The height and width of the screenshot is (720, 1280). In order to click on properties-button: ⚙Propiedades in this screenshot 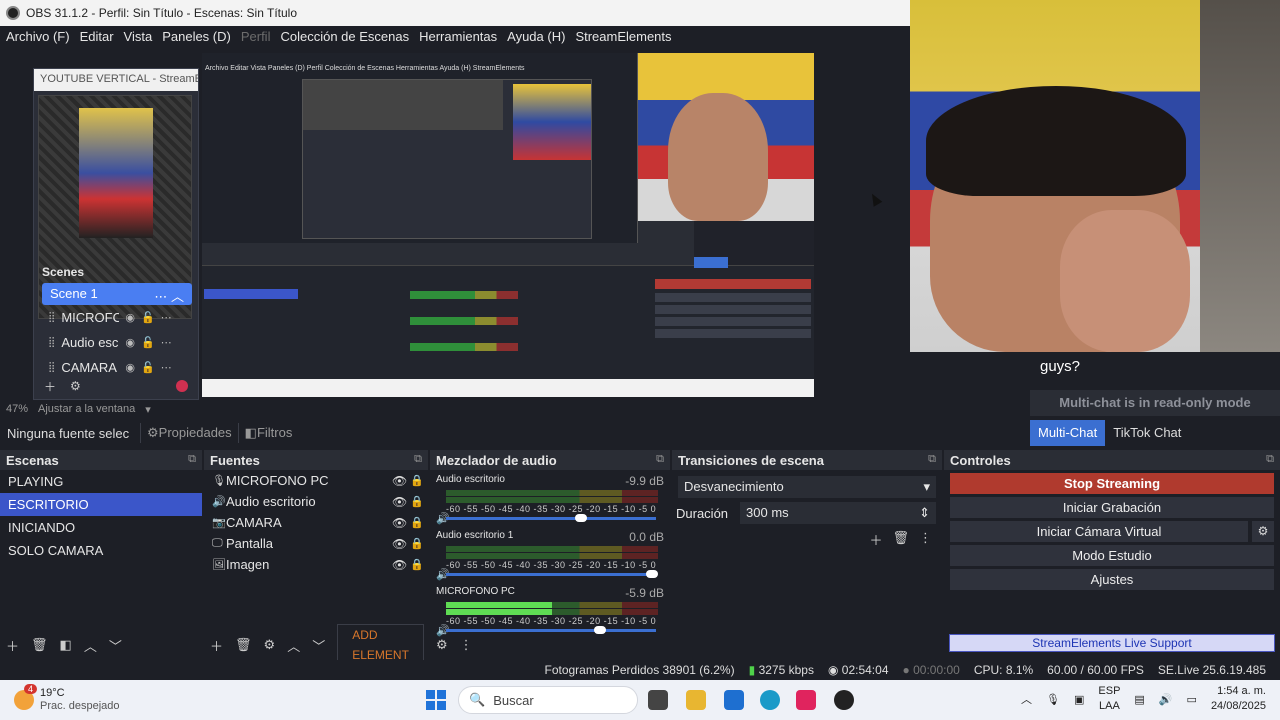, I will do `click(189, 433)`.